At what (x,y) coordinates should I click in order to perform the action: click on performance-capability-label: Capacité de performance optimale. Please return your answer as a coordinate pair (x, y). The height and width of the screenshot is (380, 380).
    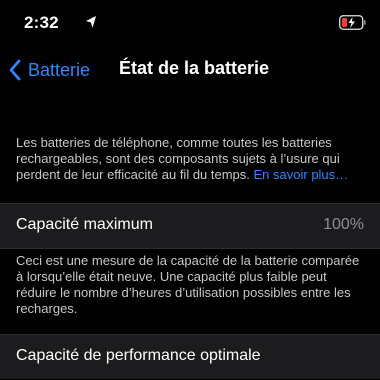
    Looking at the image, I should click on (138, 355).